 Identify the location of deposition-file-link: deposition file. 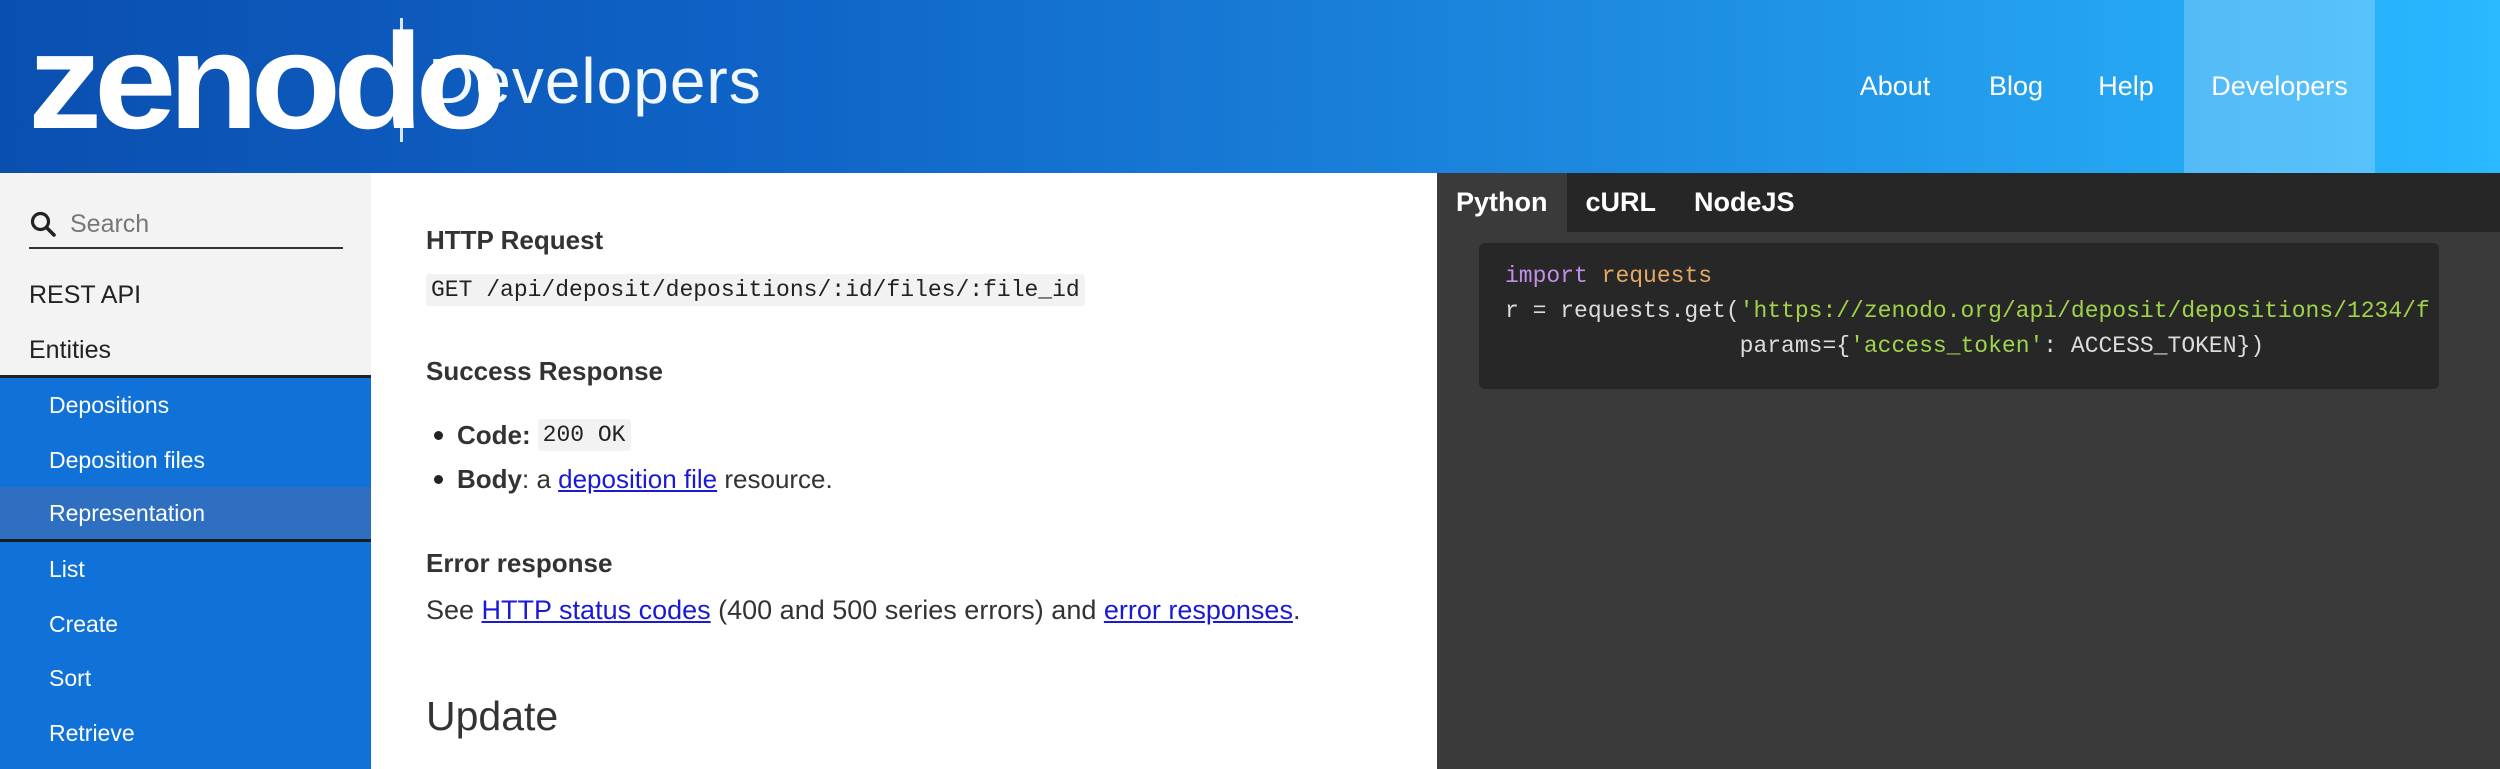
(637, 479).